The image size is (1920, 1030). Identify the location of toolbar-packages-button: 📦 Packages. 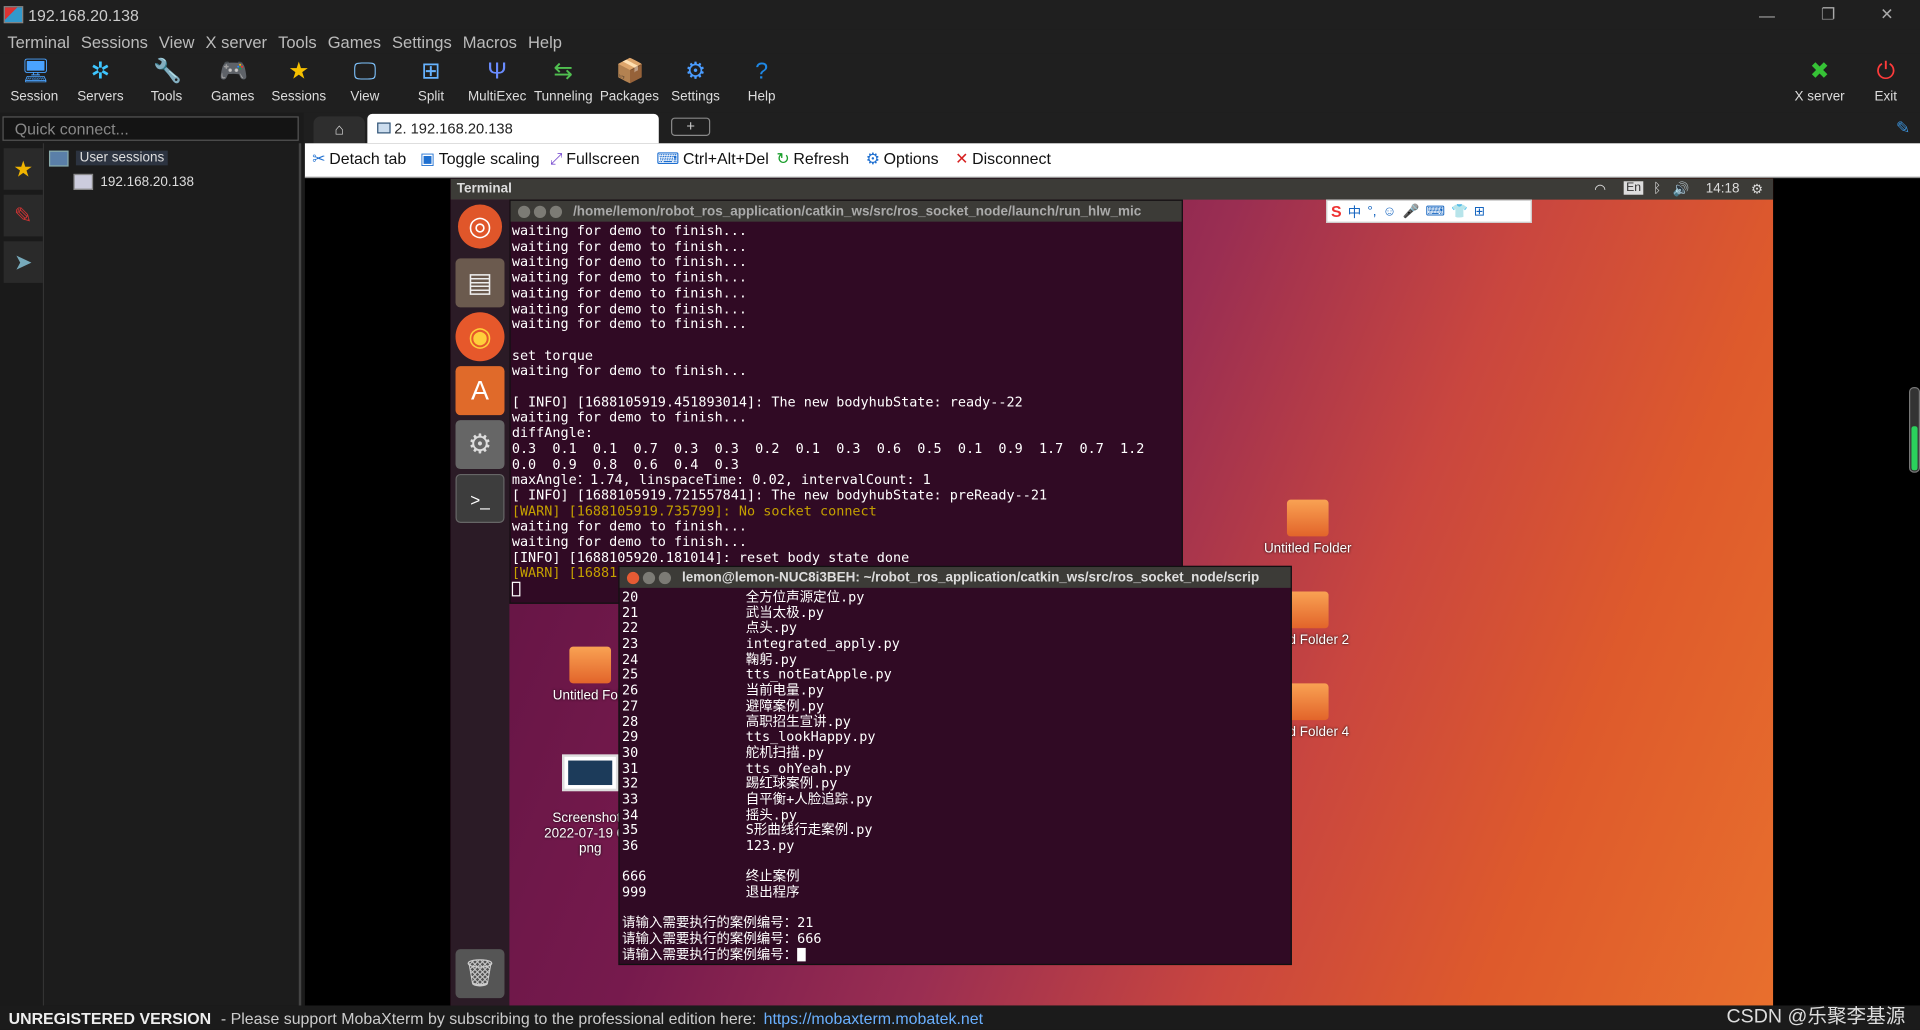
(629, 83).